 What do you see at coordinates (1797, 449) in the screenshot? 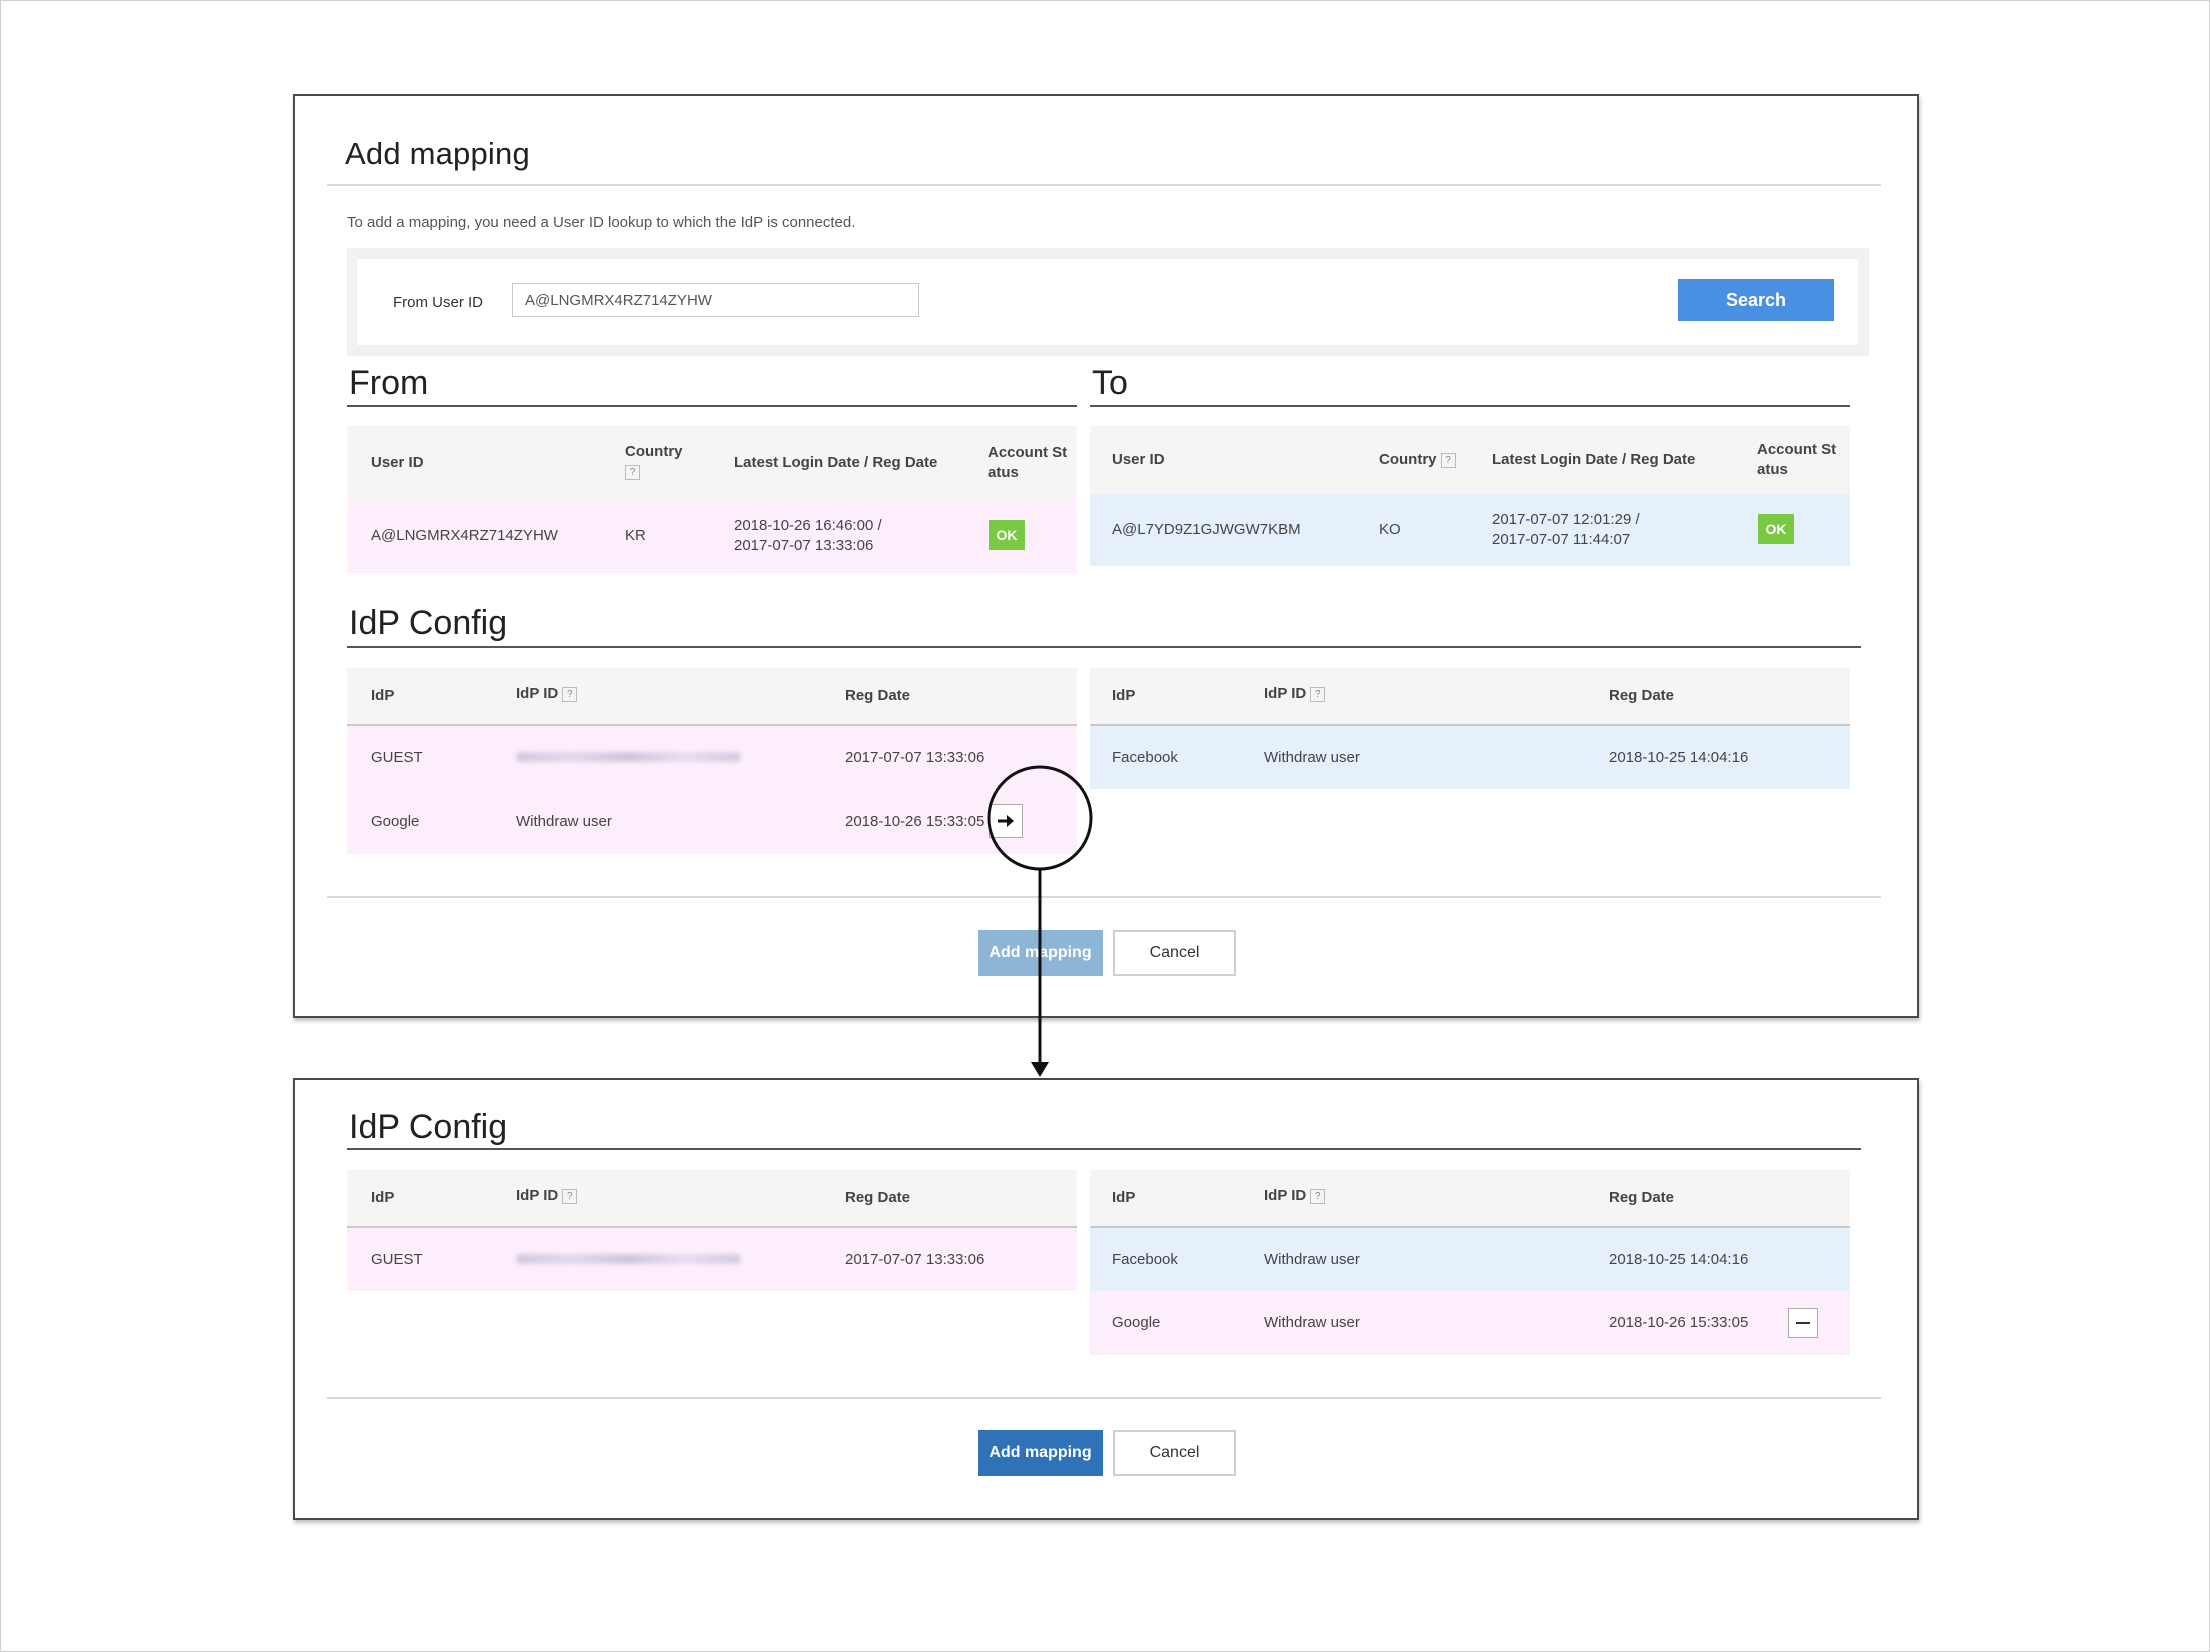
I see `col-account-status-line1: Account St` at bounding box center [1797, 449].